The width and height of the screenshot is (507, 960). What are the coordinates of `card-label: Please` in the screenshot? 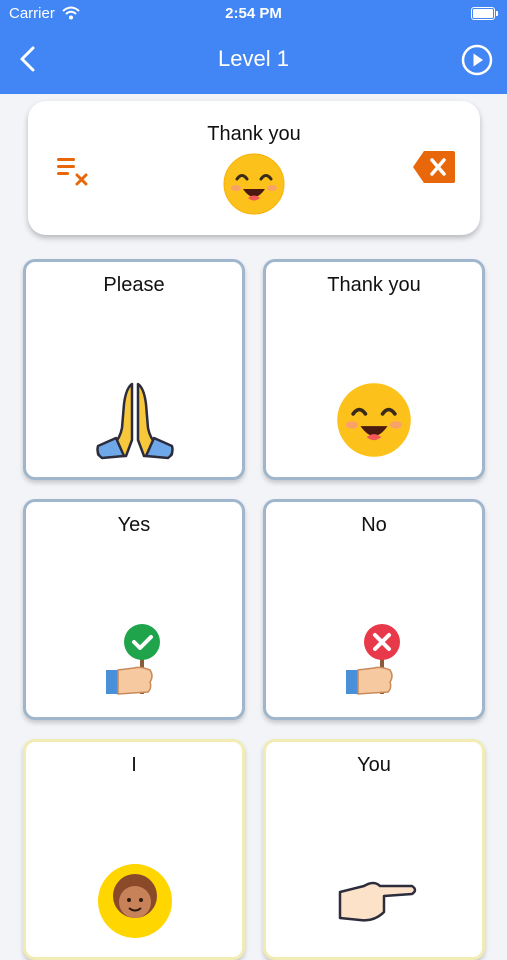 It's located at (134, 285).